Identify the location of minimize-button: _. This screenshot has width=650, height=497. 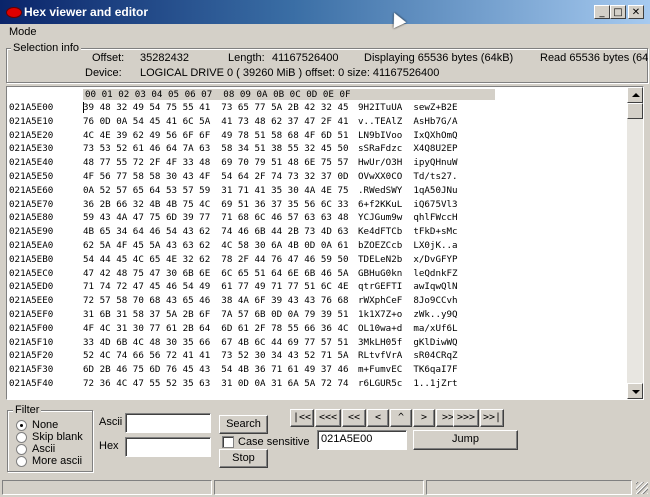
(602, 12).